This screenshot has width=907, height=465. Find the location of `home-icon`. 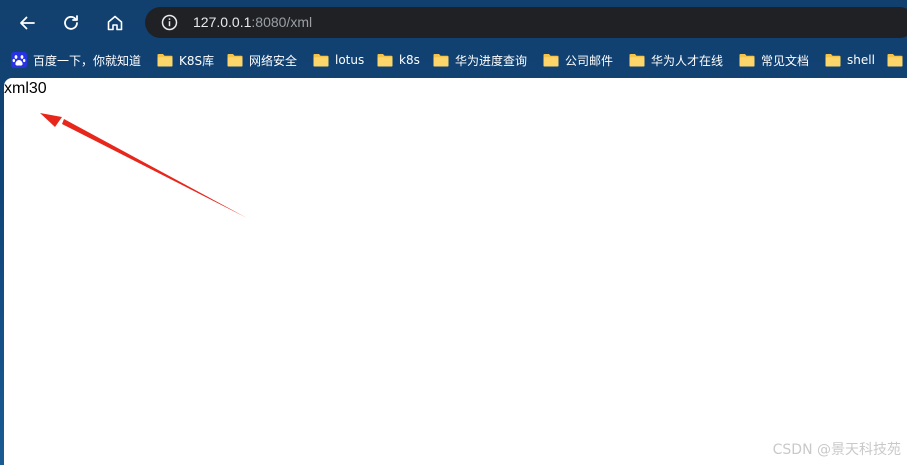

home-icon is located at coordinates (115, 23).